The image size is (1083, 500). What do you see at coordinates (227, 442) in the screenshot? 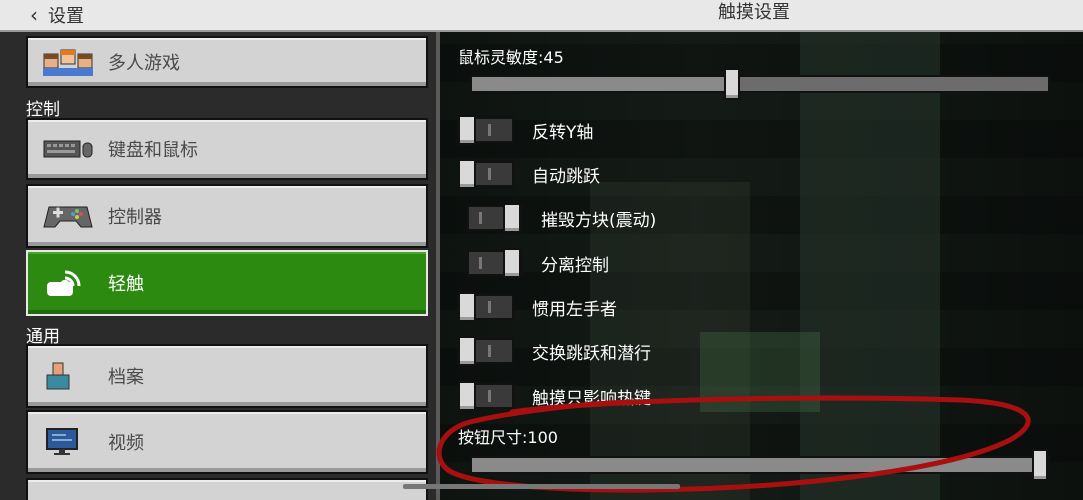
I see `sidebar-item-video: 视频` at bounding box center [227, 442].